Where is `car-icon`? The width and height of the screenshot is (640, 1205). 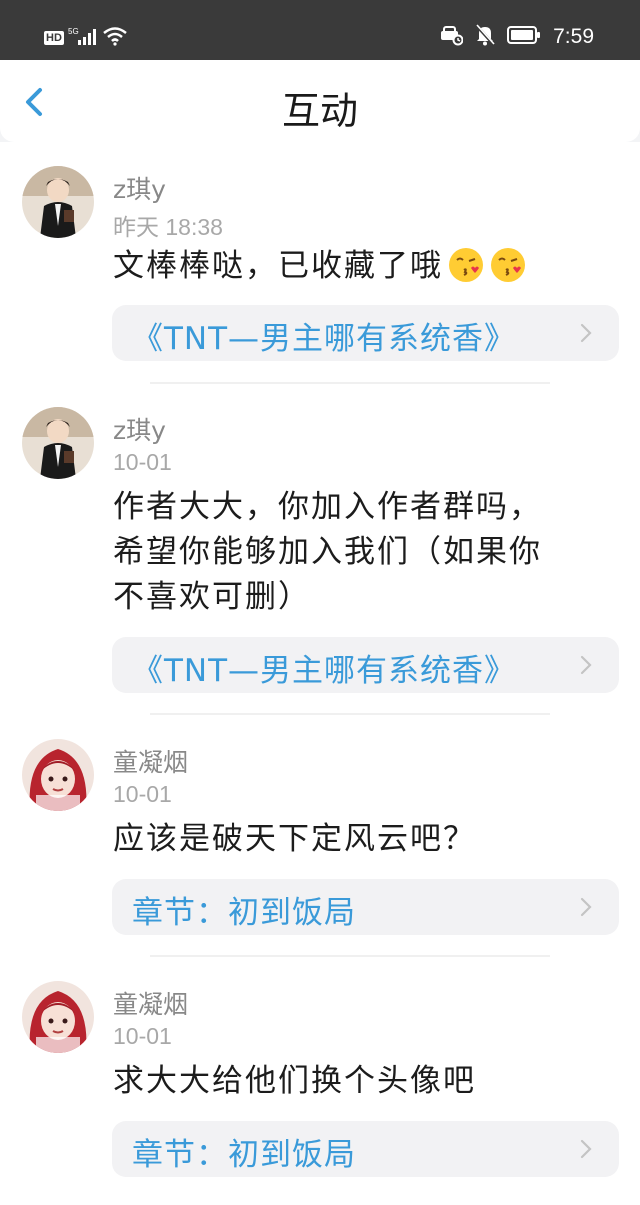 car-icon is located at coordinates (451, 37).